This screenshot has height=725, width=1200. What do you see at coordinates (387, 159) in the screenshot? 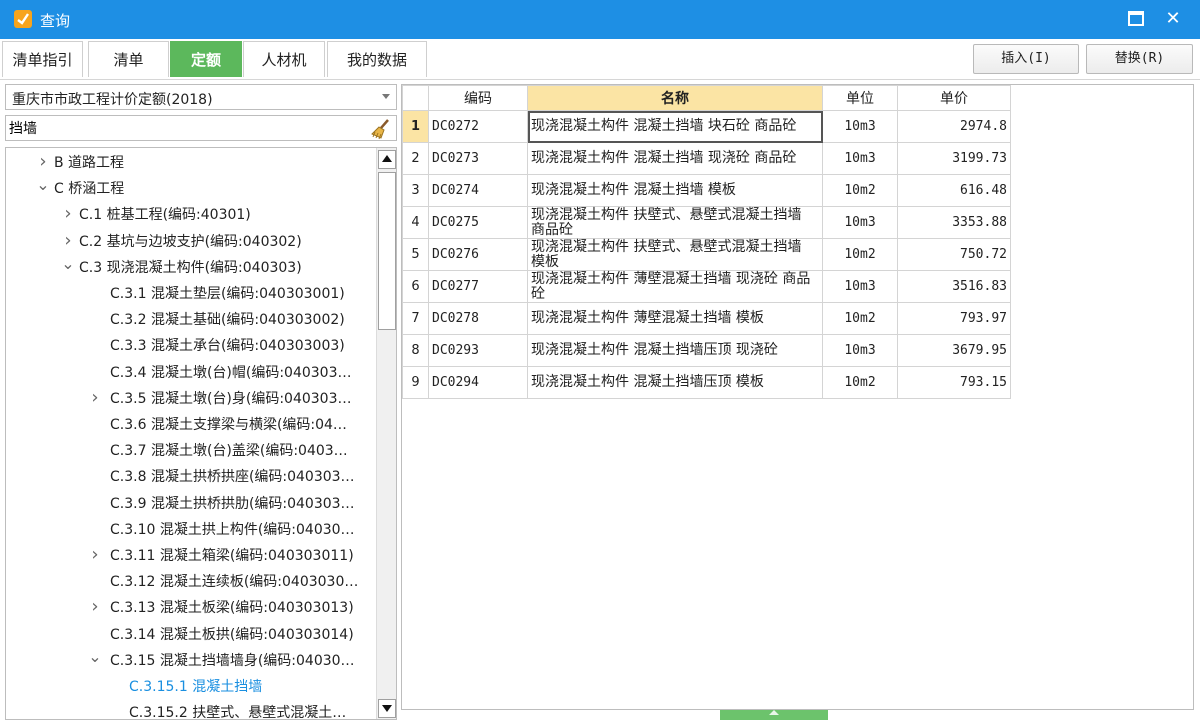
I see `scroll-up-button` at bounding box center [387, 159].